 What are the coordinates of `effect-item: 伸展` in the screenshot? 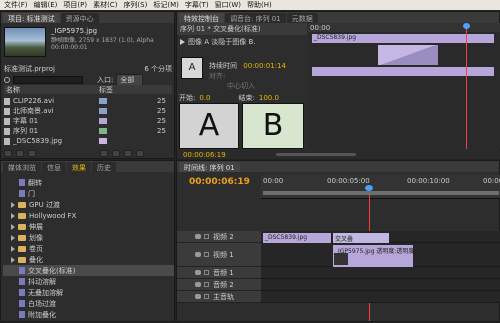 It's located at (88, 226).